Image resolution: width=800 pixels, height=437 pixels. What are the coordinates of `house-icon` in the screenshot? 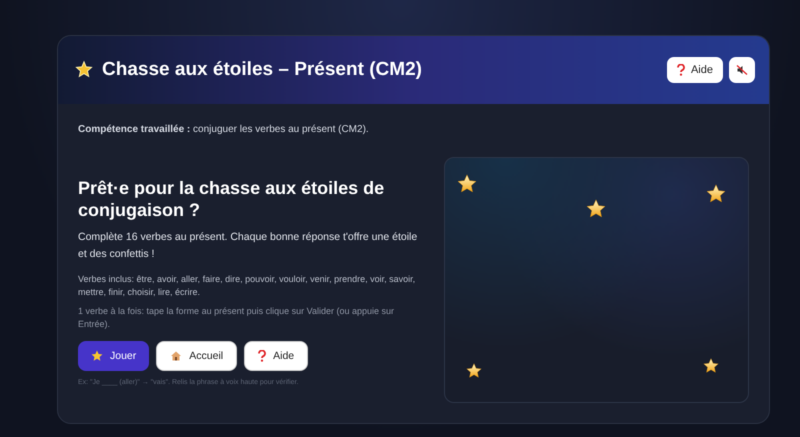 It's located at (176, 356).